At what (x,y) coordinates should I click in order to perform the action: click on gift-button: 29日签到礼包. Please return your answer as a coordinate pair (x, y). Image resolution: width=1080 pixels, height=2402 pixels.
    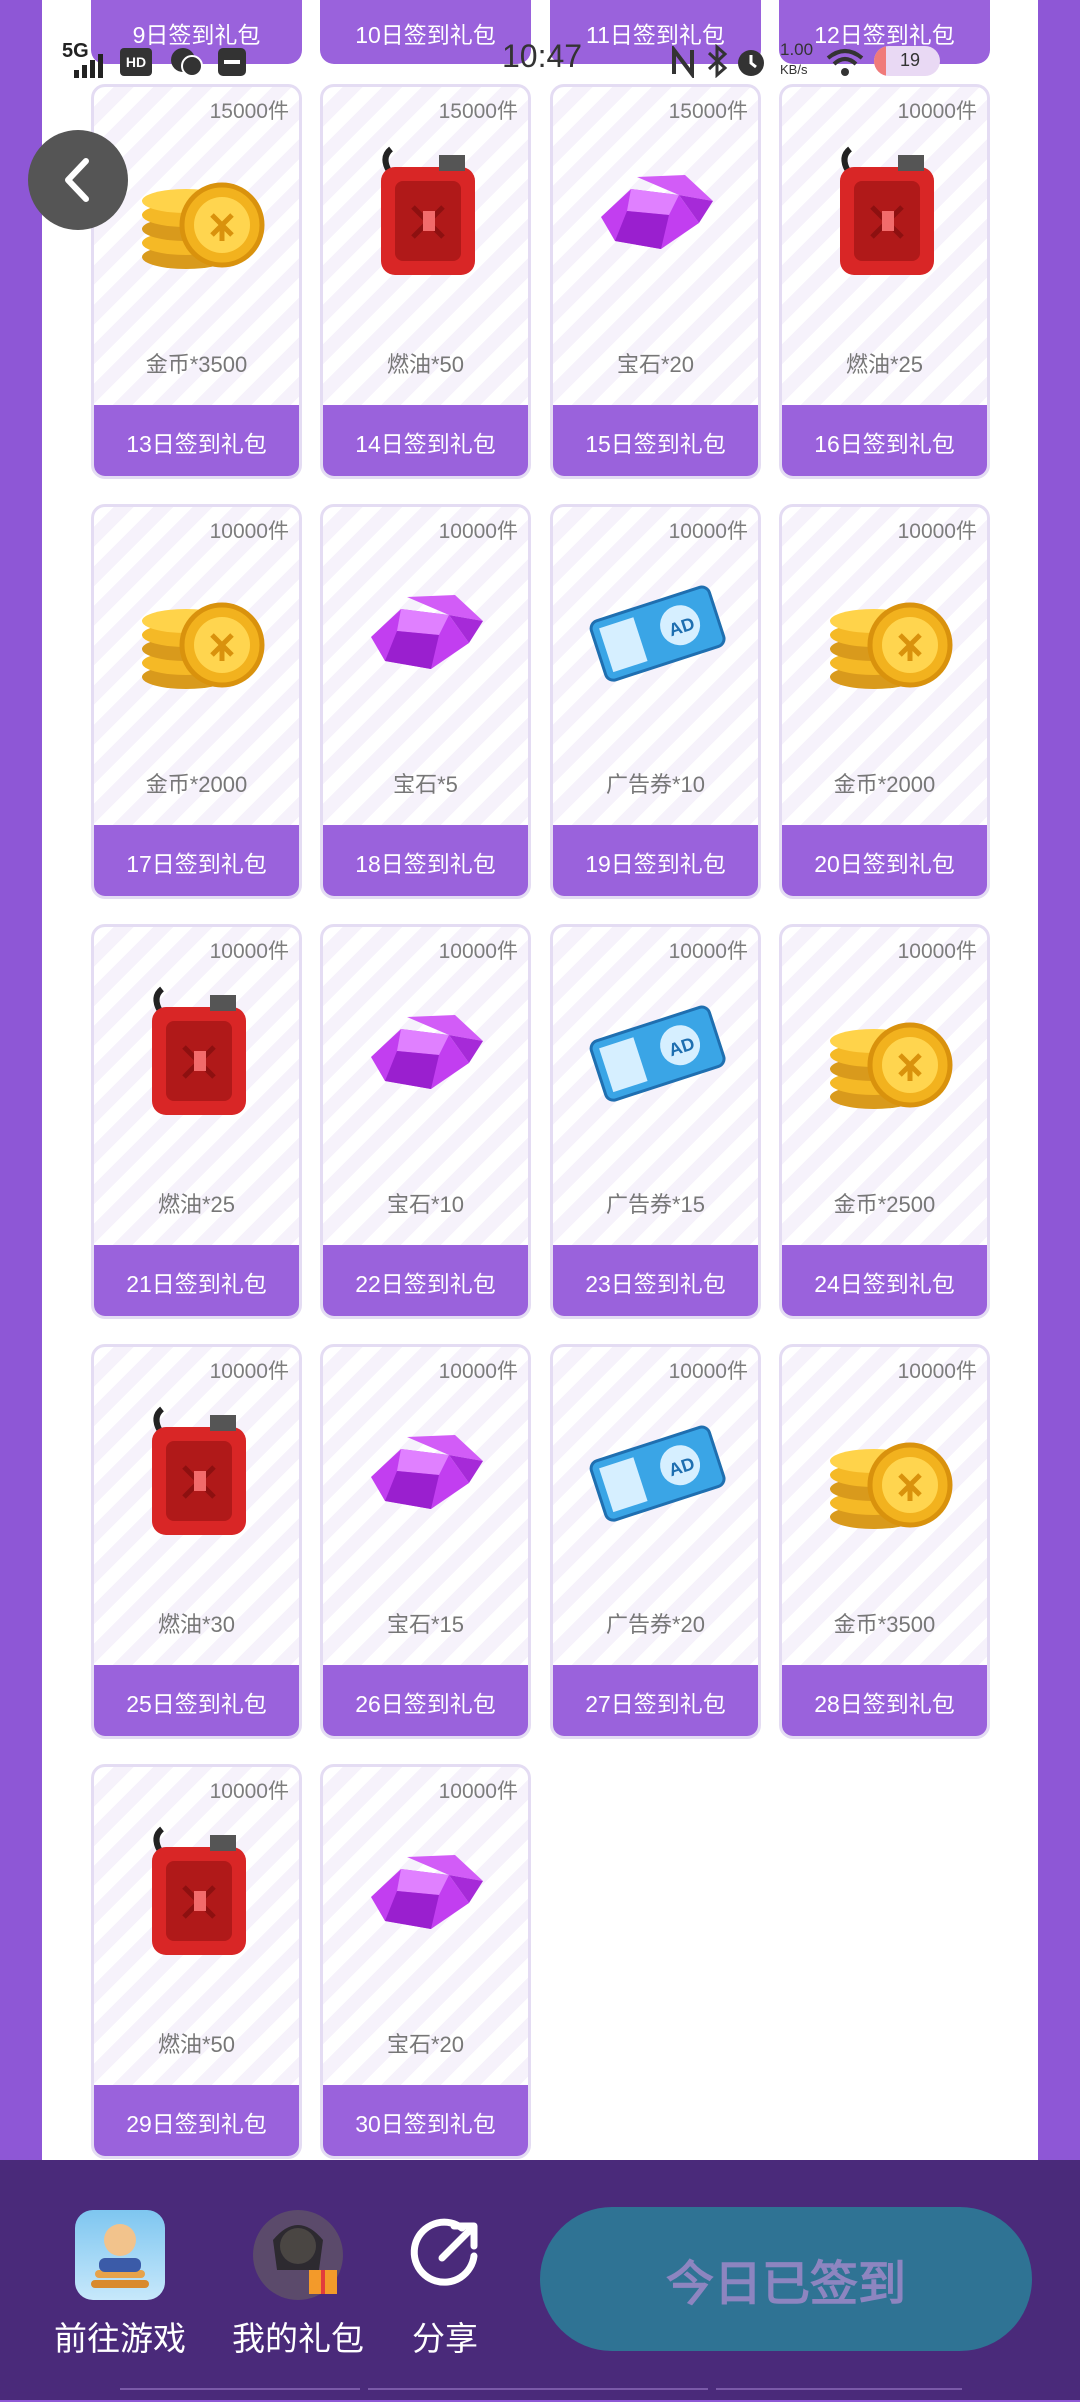
    Looking at the image, I should click on (196, 2120).